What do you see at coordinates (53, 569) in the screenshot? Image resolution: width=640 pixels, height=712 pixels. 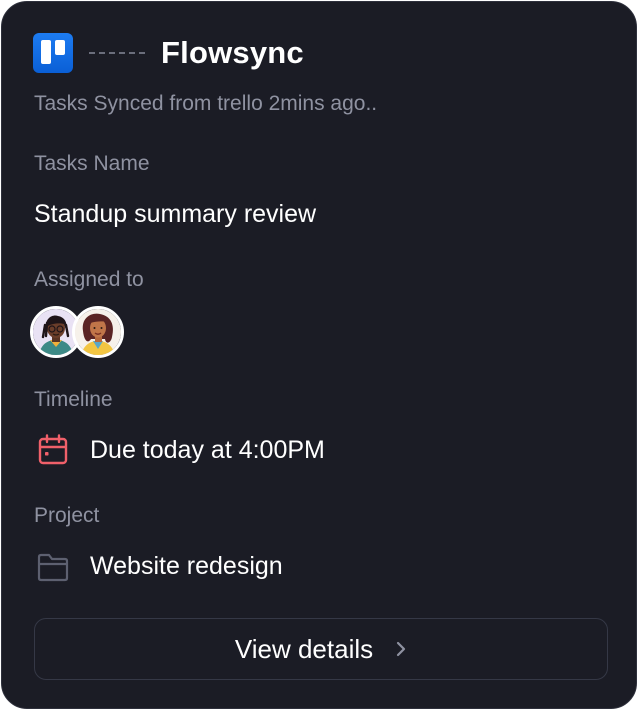 I see `folder-icon` at bounding box center [53, 569].